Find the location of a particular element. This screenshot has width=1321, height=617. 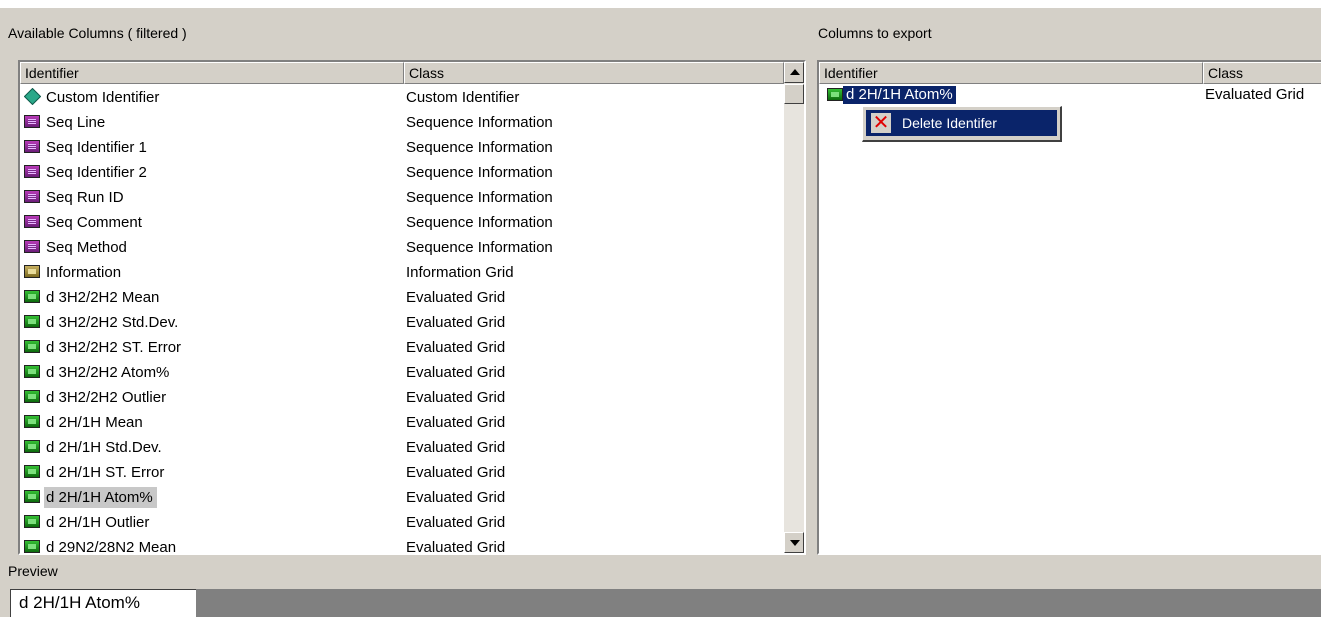

available-row: d 2H/1H Atom% Evaluated Grid is located at coordinates (400, 497).